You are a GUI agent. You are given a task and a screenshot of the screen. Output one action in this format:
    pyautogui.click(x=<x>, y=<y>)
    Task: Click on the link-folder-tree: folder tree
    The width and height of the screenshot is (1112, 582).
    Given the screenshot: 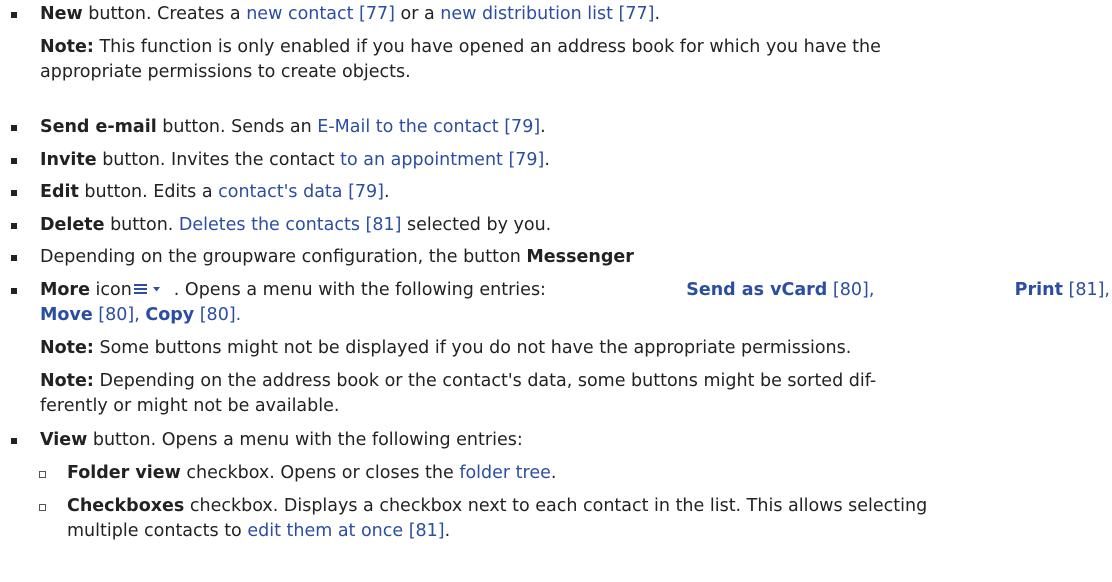 What is the action you would take?
    pyautogui.click(x=505, y=473)
    